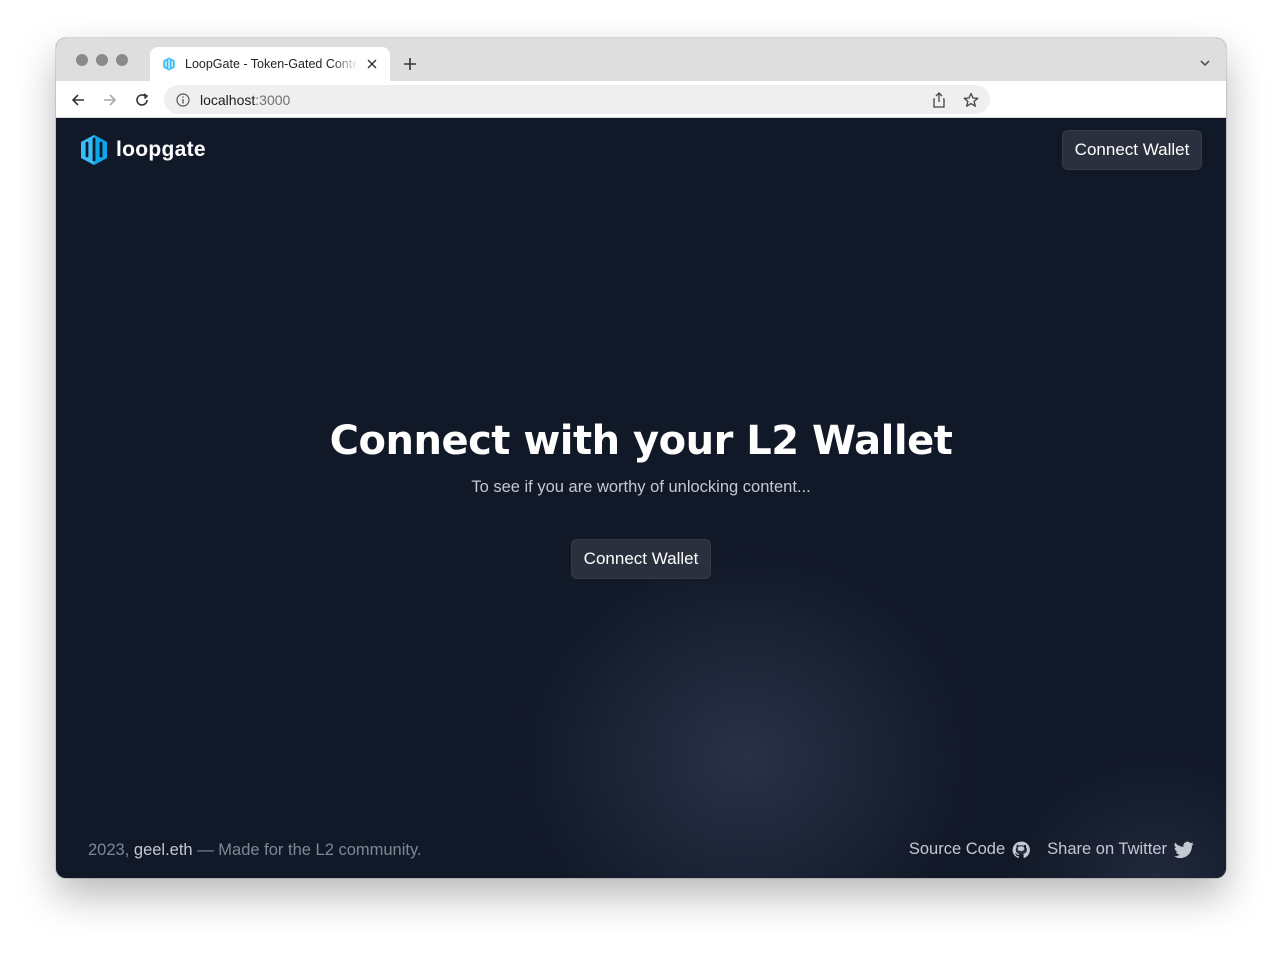  Describe the element at coordinates (1205, 63) in the screenshot. I see `chevron-down-icon` at that location.